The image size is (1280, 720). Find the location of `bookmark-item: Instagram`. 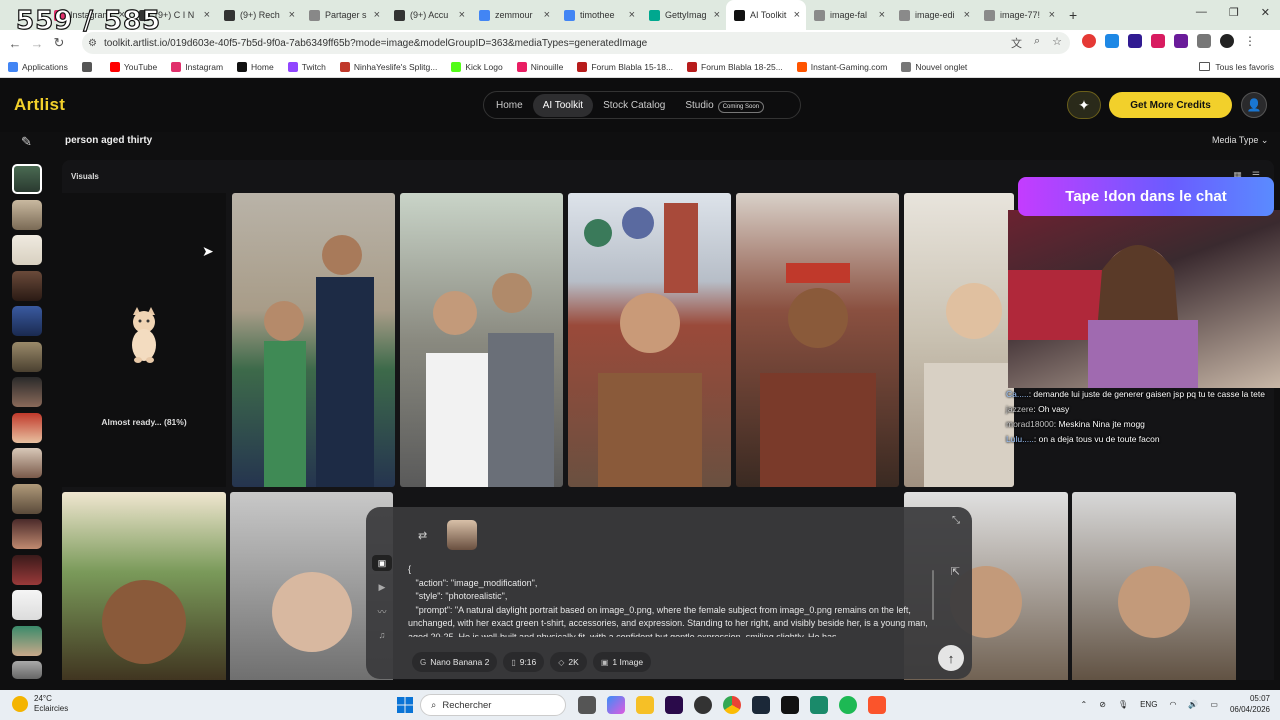

bookmark-item: Instagram is located at coordinates (197, 66).